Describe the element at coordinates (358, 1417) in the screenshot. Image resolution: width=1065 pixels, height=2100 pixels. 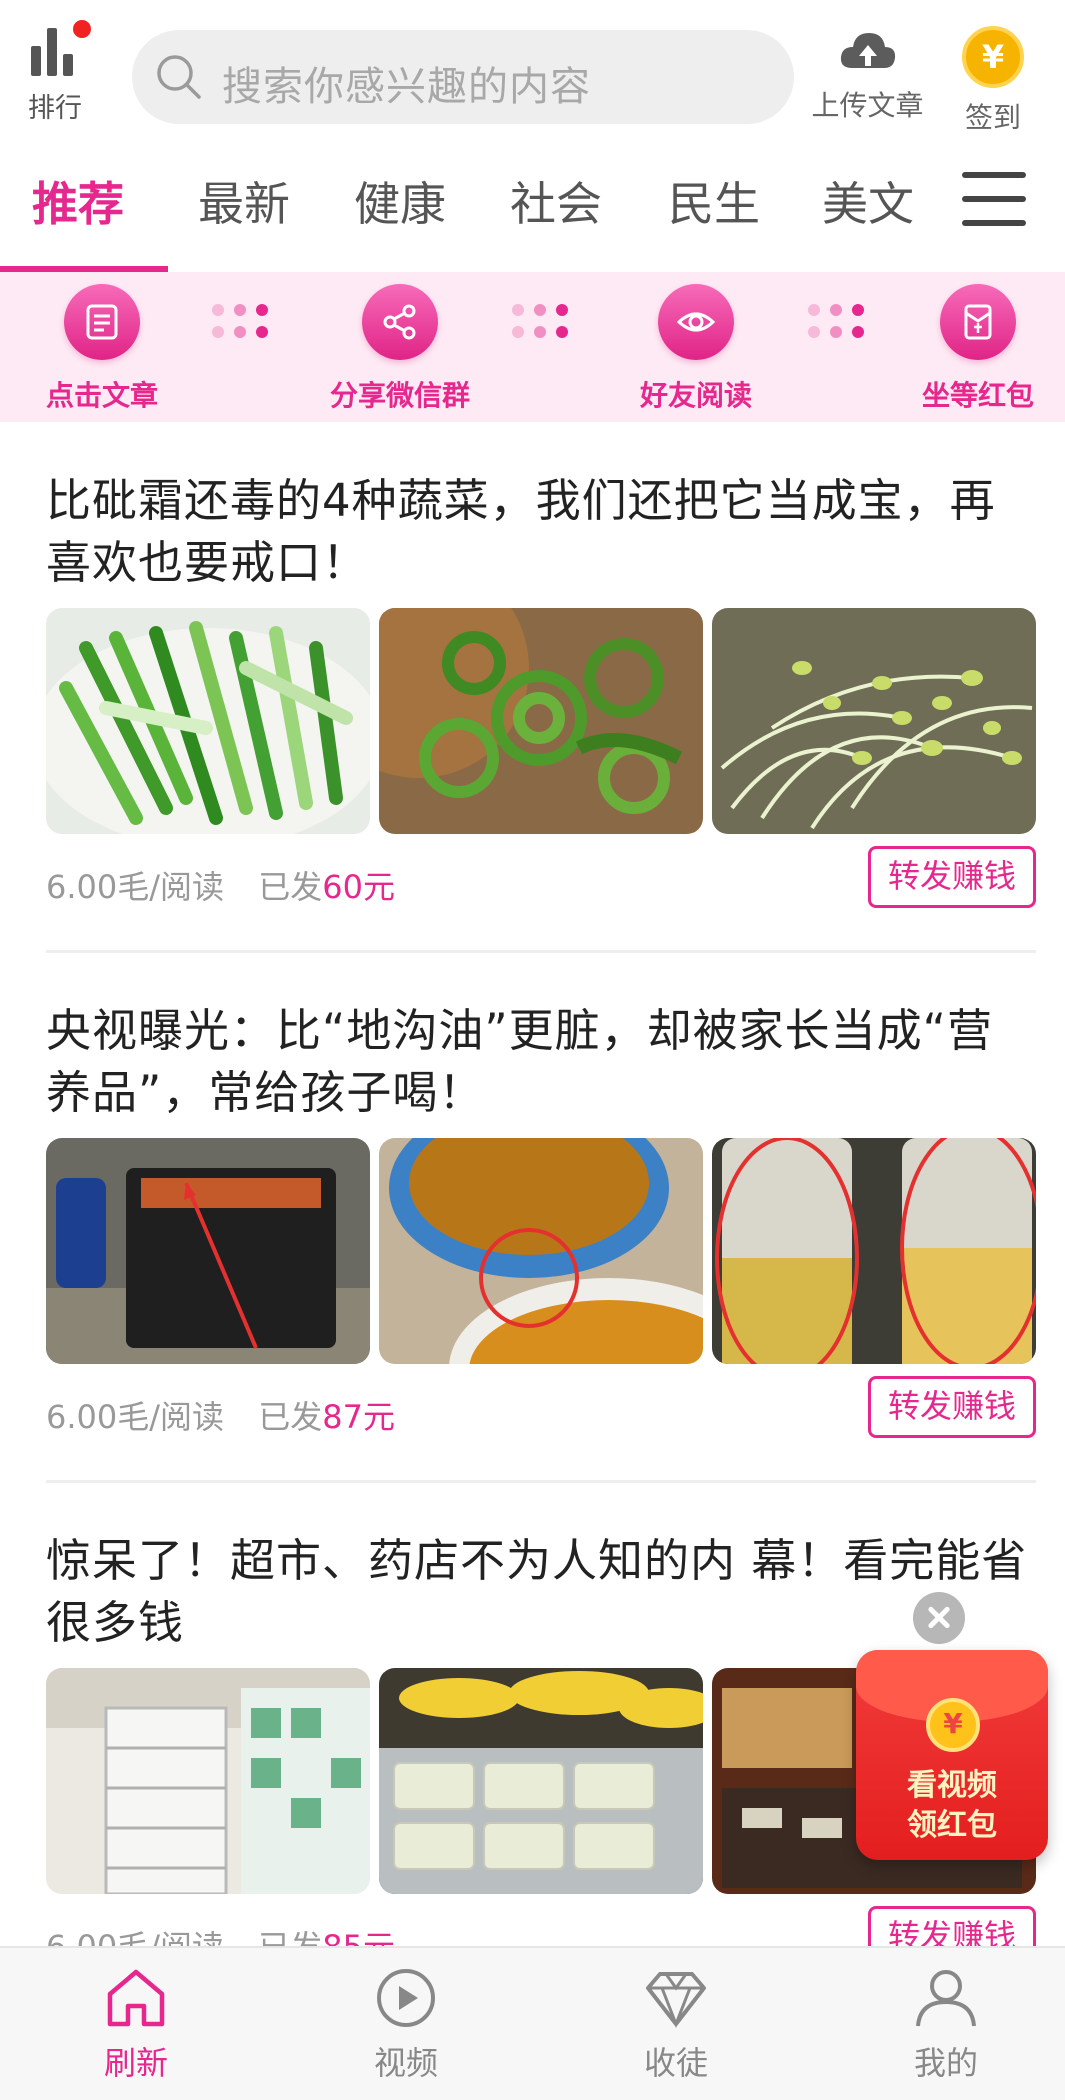
I see `sent-amount: 87元` at that location.